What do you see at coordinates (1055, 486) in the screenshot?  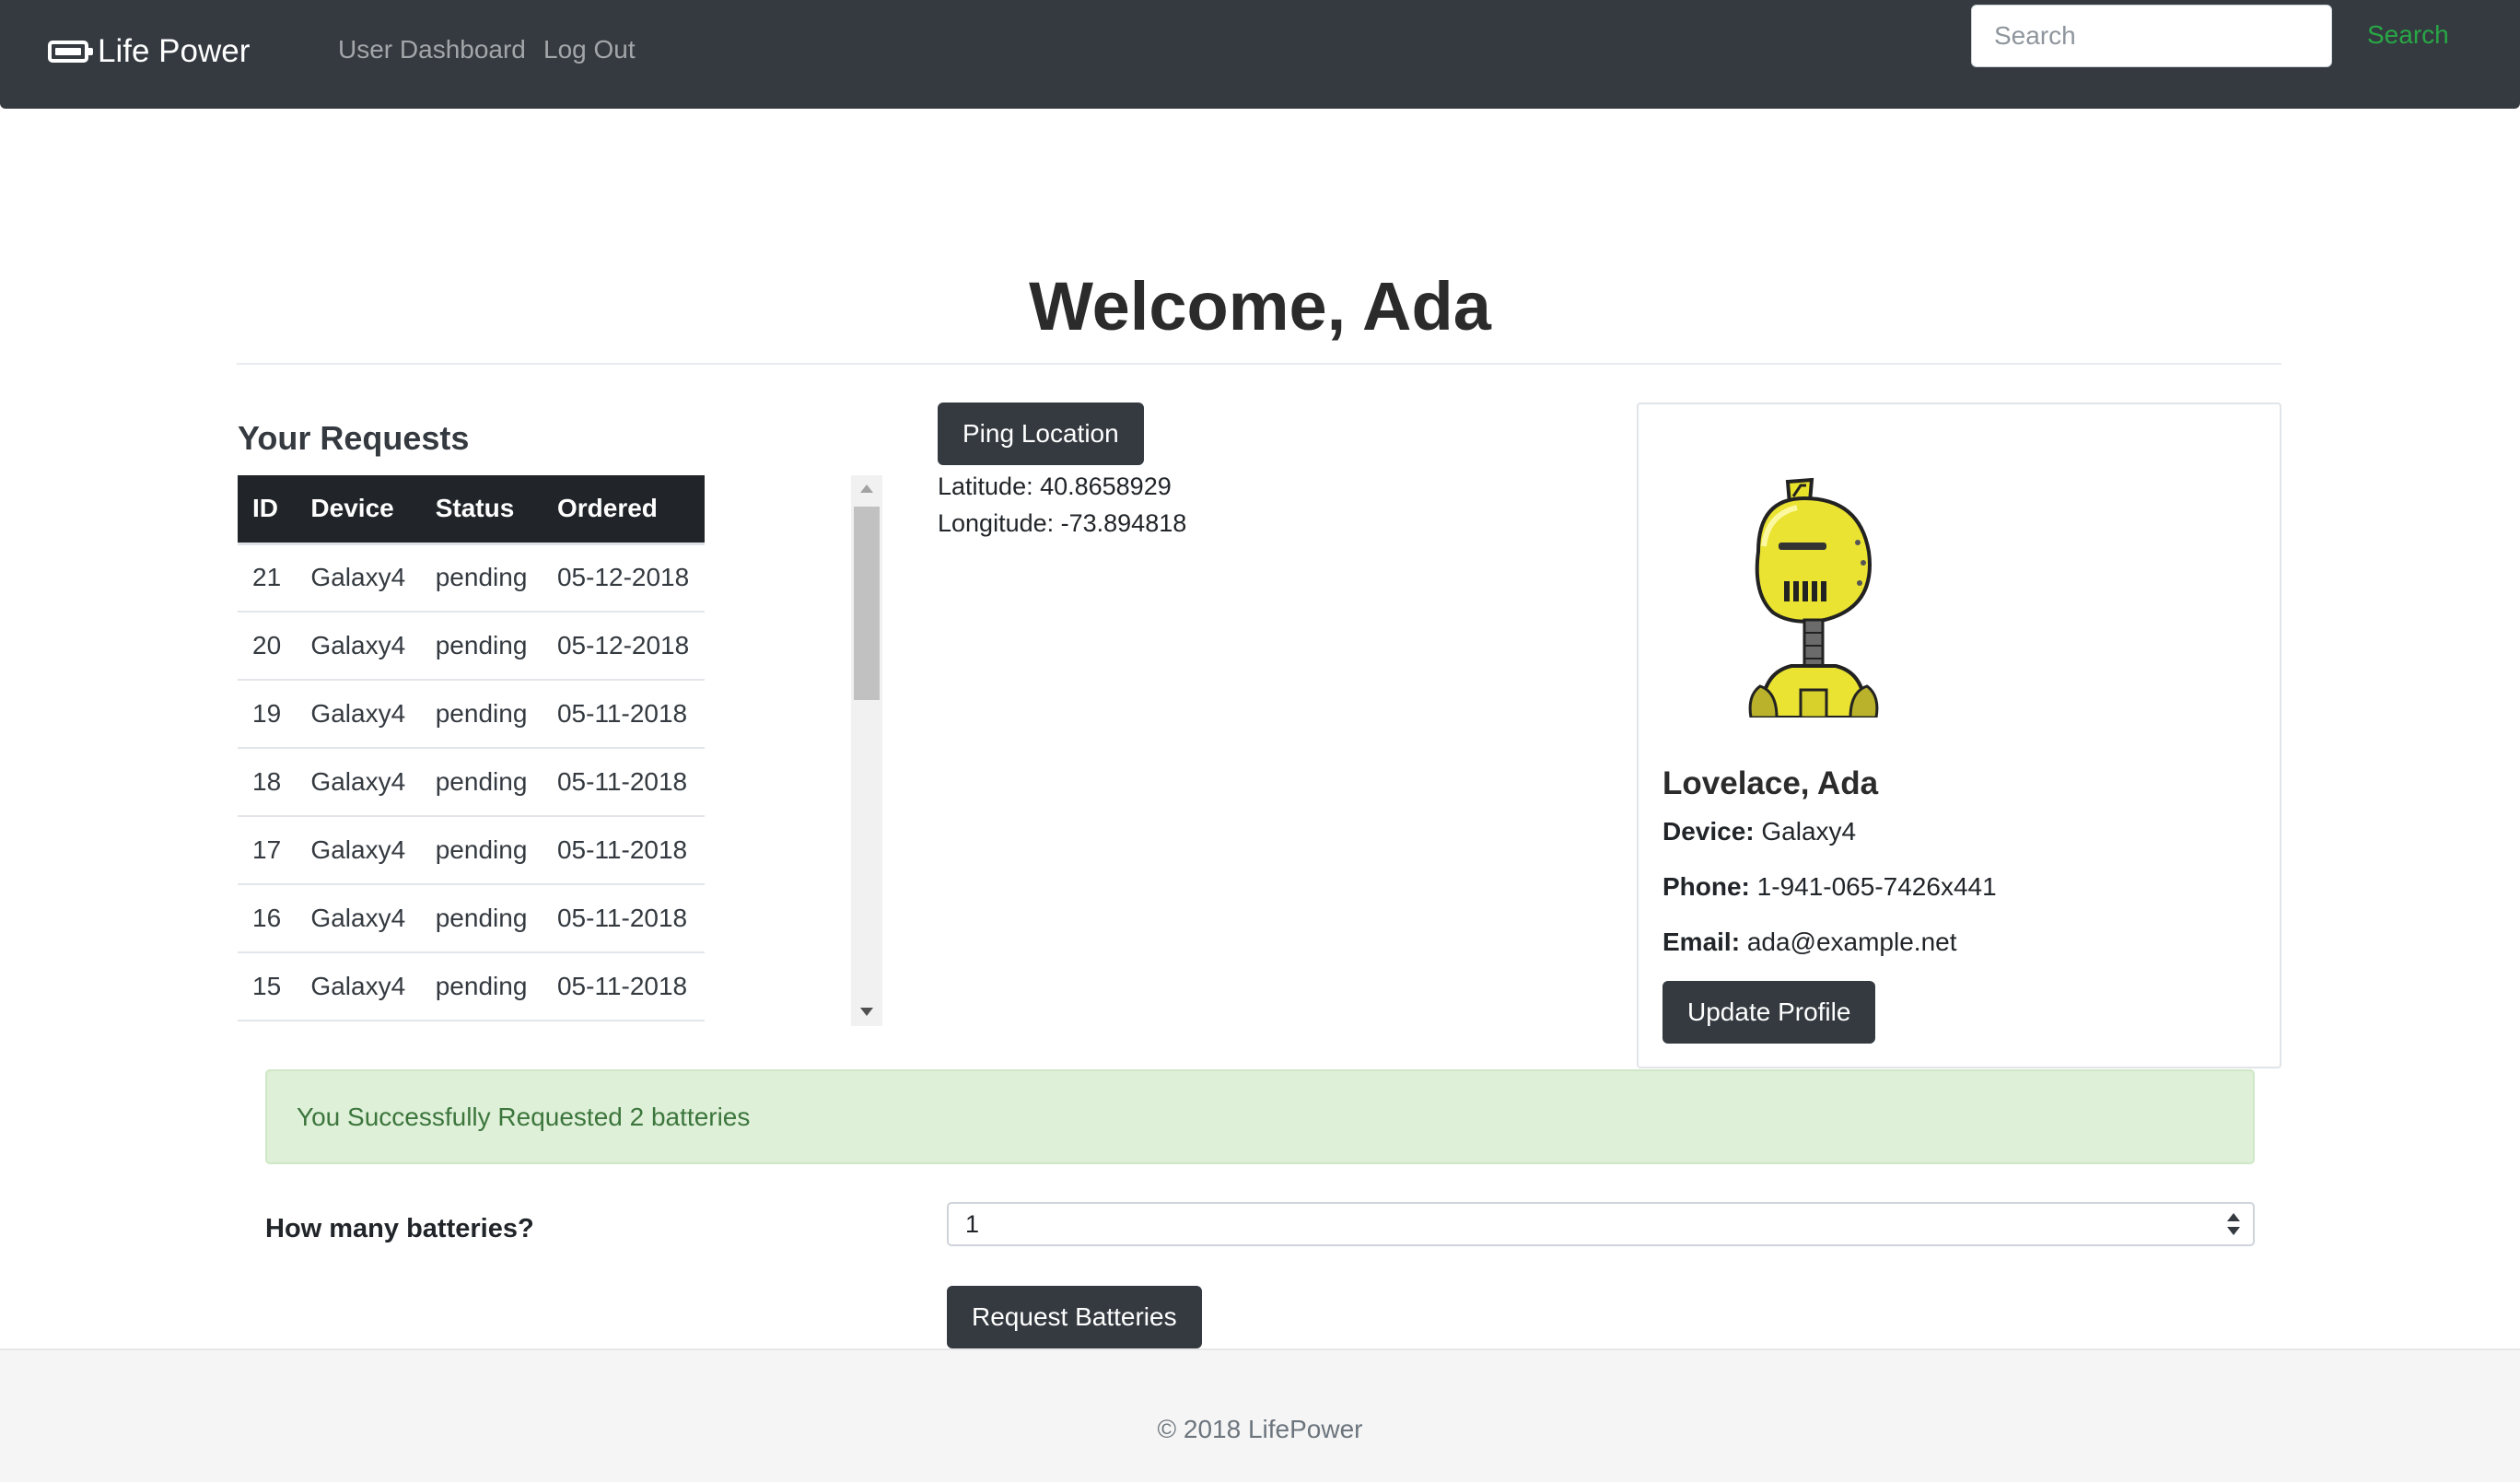 I see `latitude-text: Latitude: 40.8658929` at bounding box center [1055, 486].